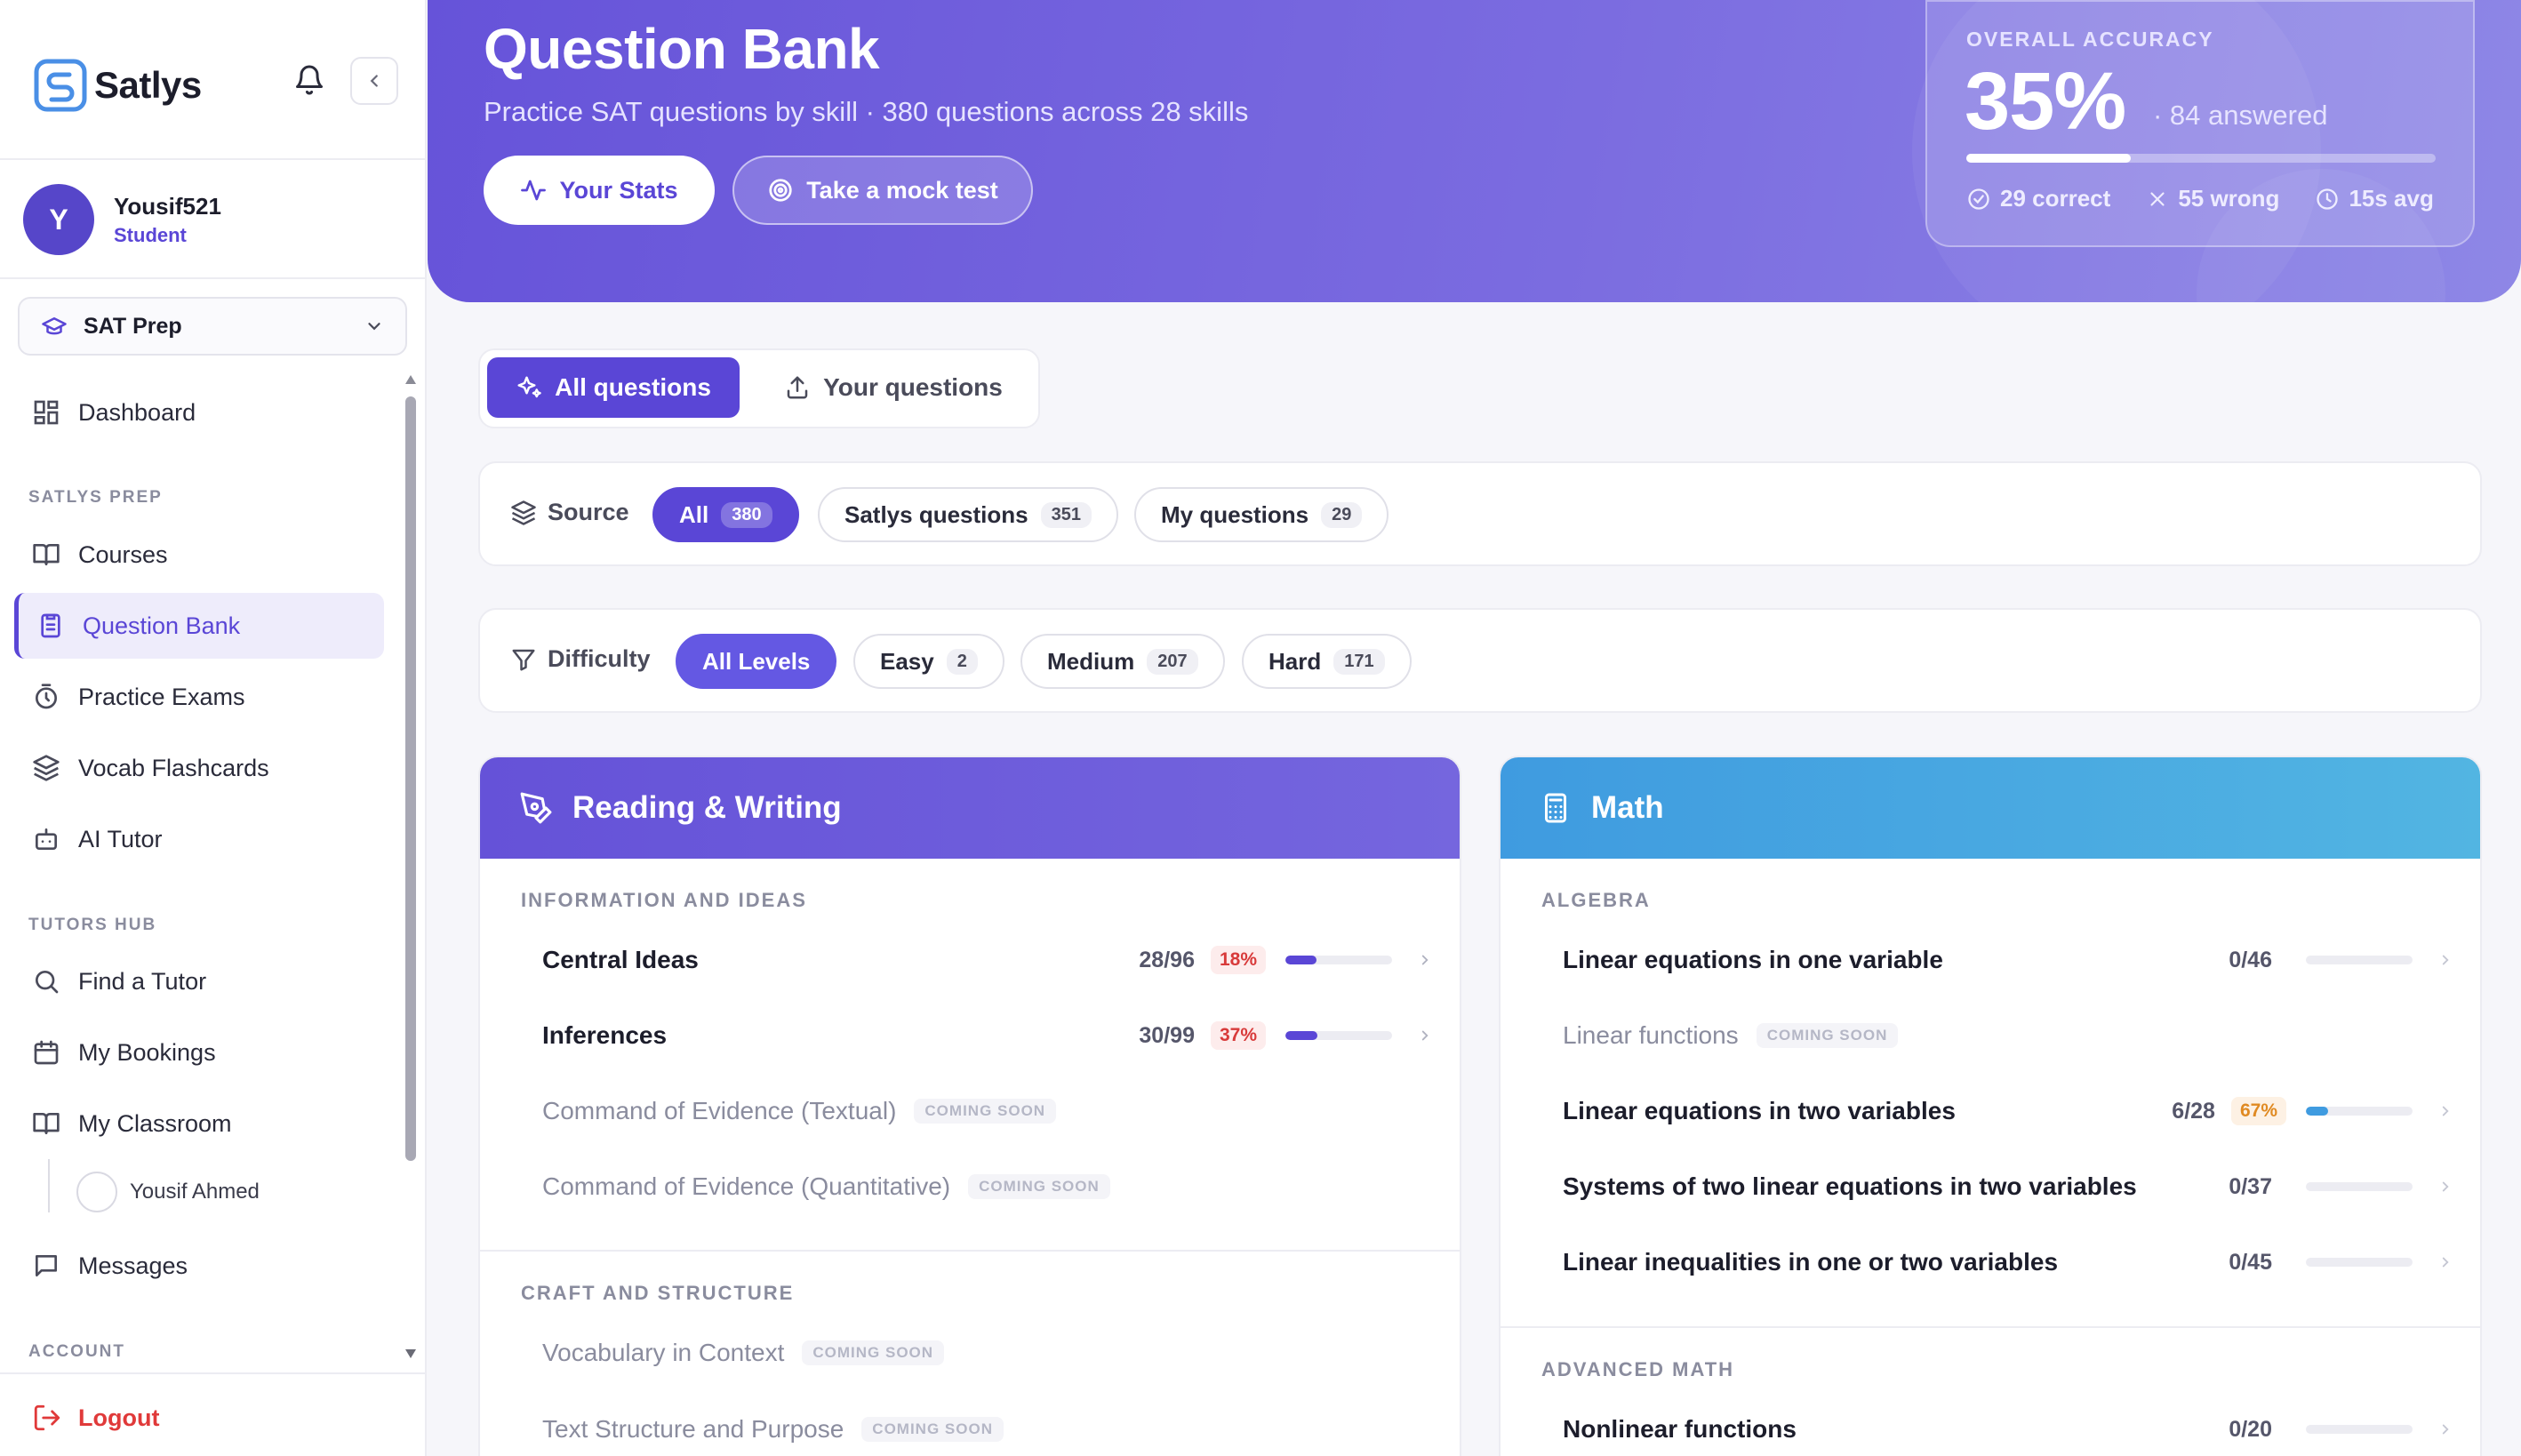 The image size is (2521, 1456). What do you see at coordinates (147, 1052) in the screenshot?
I see `nav-label: My Bookings` at bounding box center [147, 1052].